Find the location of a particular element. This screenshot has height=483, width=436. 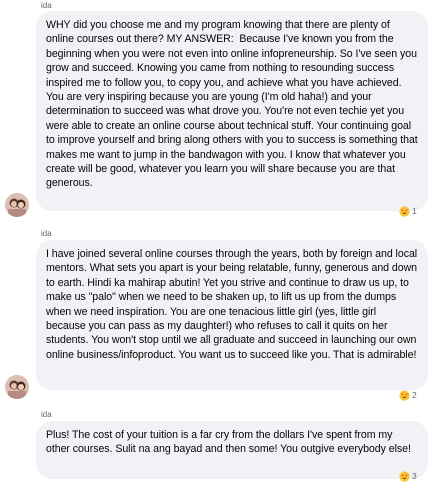

reaction-count: 3 is located at coordinates (414, 476).